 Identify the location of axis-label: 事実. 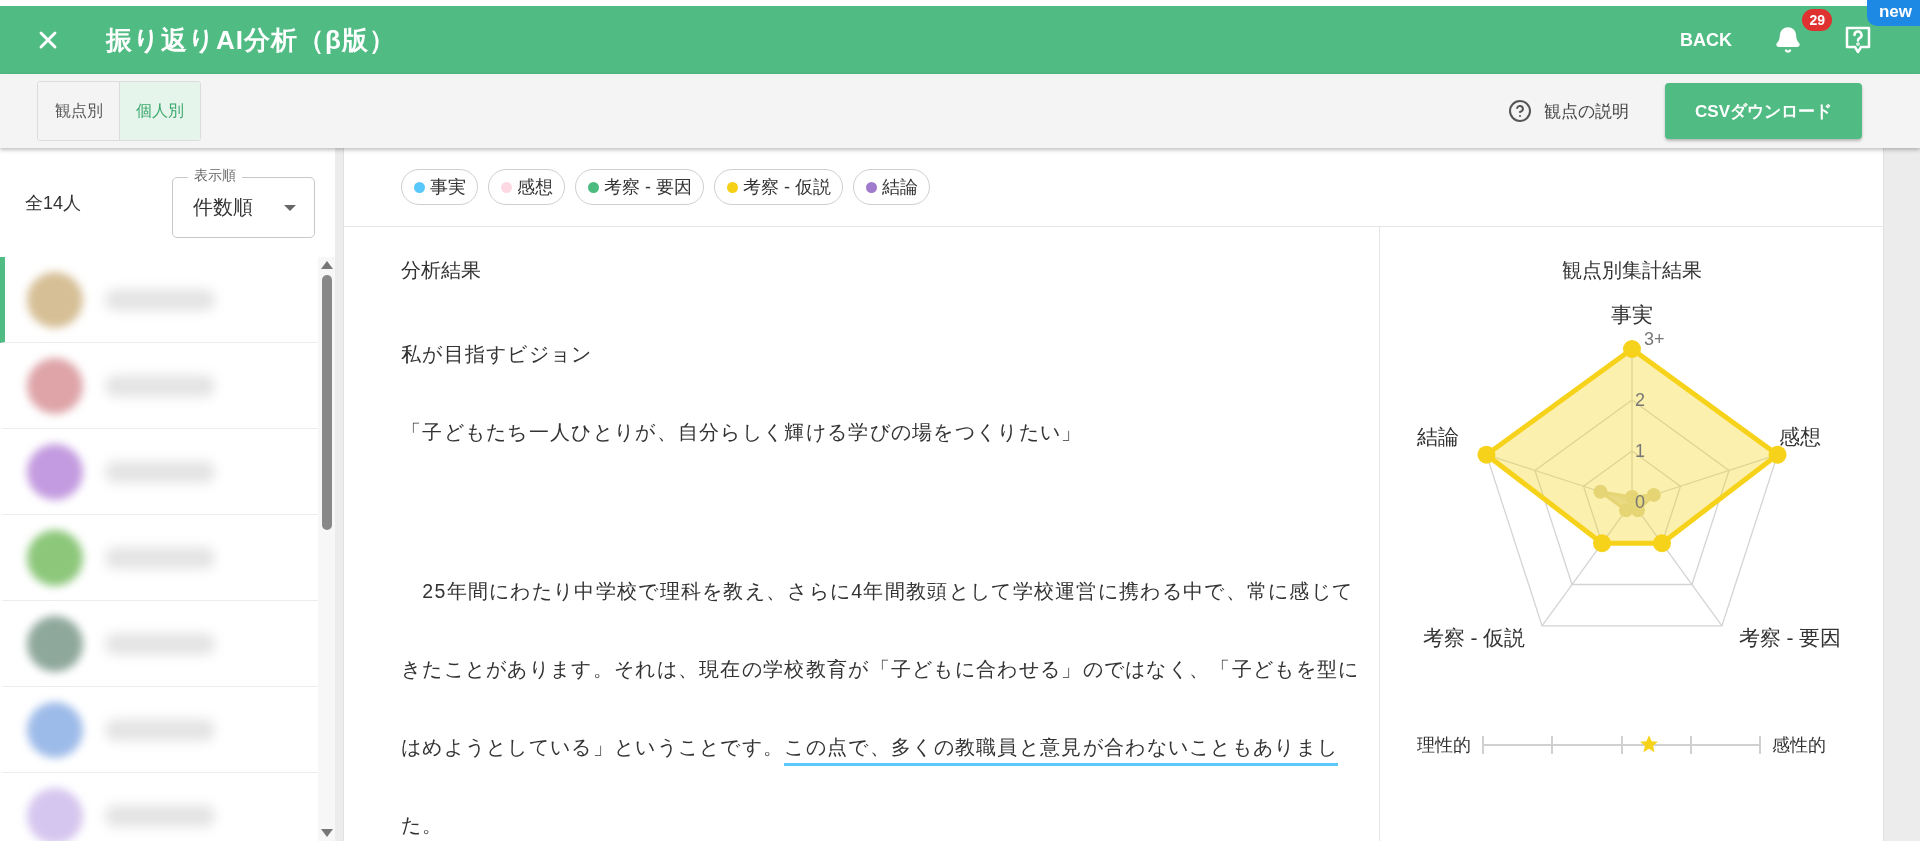
(1632, 314).